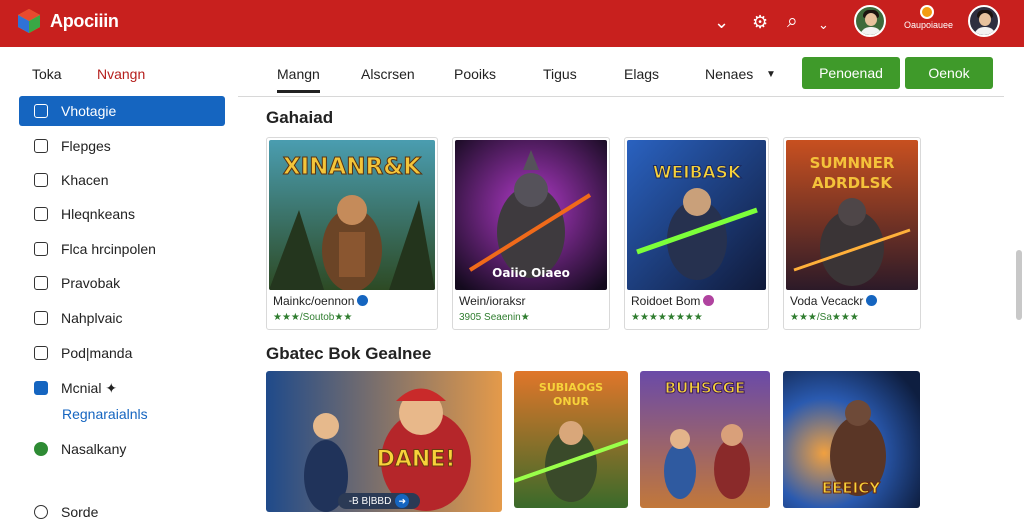 The height and width of the screenshot is (527, 1024). What do you see at coordinates (41, 283) in the screenshot?
I see `chat-icon` at bounding box center [41, 283].